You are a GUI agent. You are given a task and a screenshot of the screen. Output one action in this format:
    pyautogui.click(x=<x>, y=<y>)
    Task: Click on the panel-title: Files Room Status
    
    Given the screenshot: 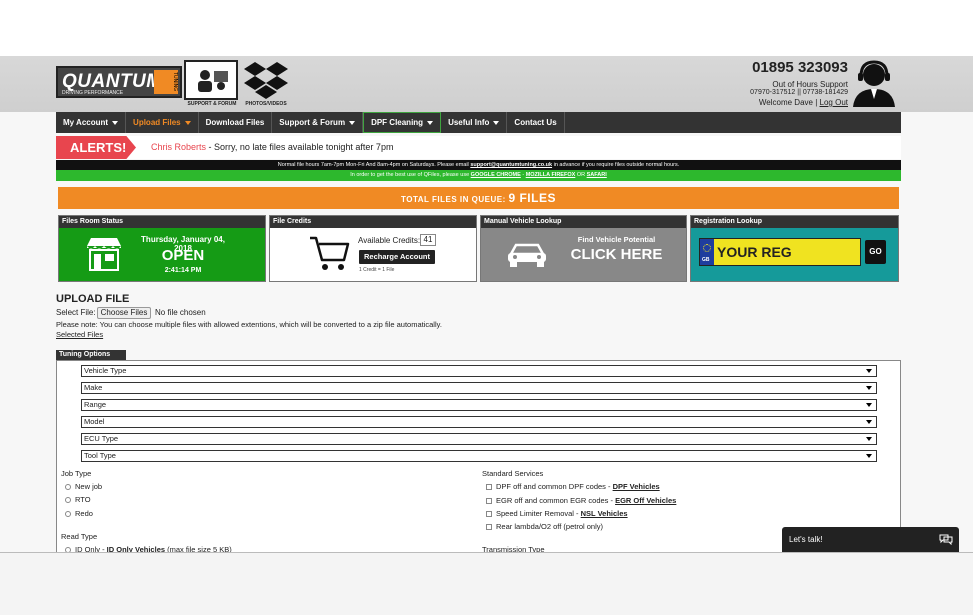 What is the action you would take?
    pyautogui.click(x=162, y=222)
    